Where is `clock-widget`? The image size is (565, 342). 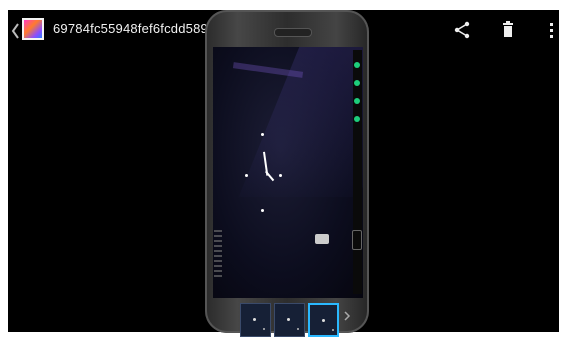 clock-widget is located at coordinates (263, 175).